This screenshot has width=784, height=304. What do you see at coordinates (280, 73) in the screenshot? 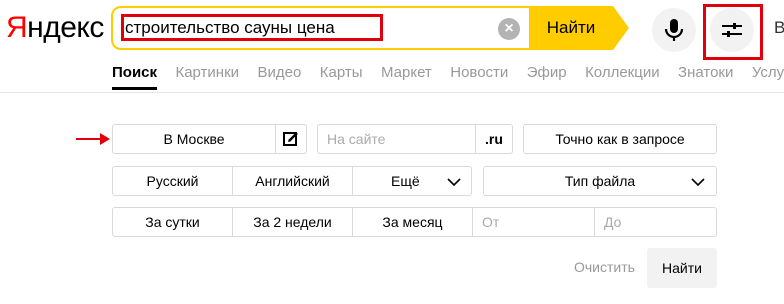
I see `tab-video: Видео` at bounding box center [280, 73].